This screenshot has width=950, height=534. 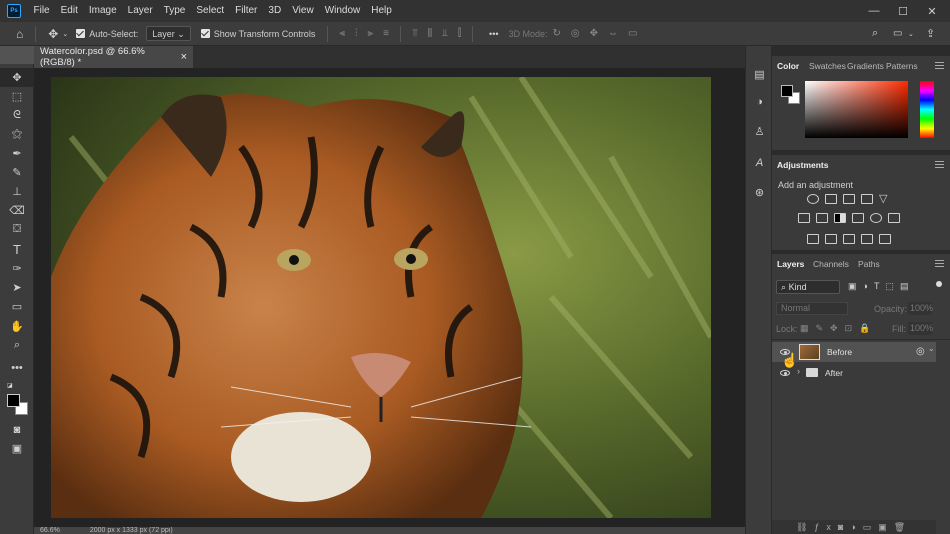 What do you see at coordinates (50, 530) in the screenshot?
I see `zoom-level: 66.6%` at bounding box center [50, 530].